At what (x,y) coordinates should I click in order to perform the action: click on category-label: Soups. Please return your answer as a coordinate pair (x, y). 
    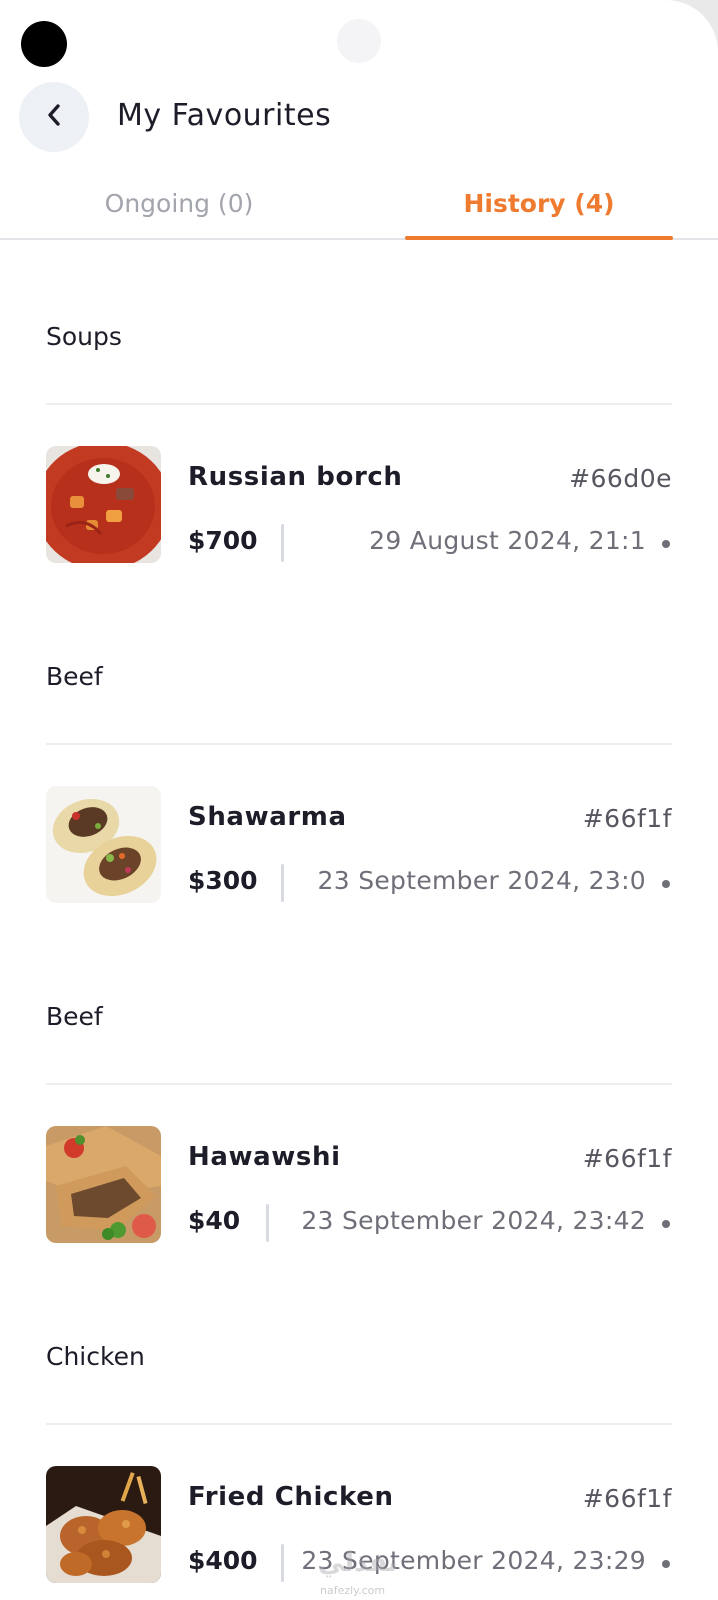
    Looking at the image, I should click on (84, 336).